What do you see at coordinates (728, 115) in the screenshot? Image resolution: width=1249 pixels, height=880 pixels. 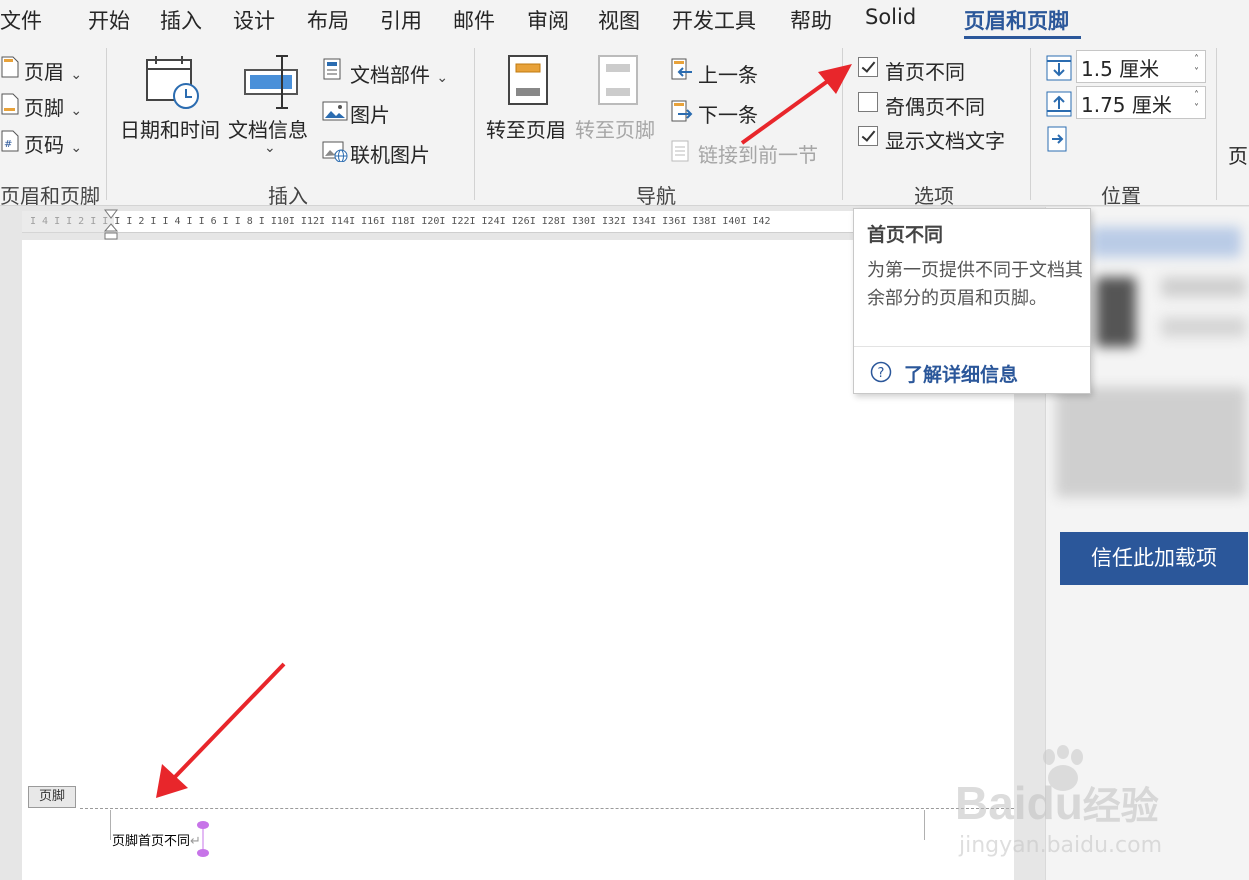 I see `next-label: 下一条` at bounding box center [728, 115].